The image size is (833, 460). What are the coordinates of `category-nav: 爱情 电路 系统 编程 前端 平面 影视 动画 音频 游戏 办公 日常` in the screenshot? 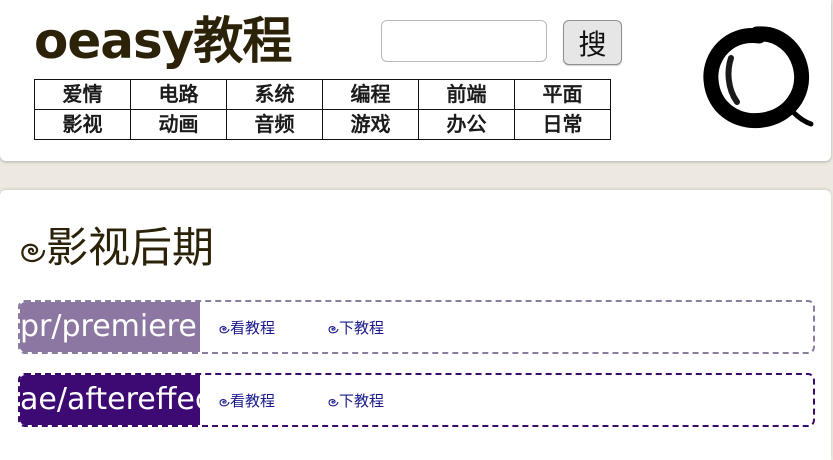 It's located at (322, 109).